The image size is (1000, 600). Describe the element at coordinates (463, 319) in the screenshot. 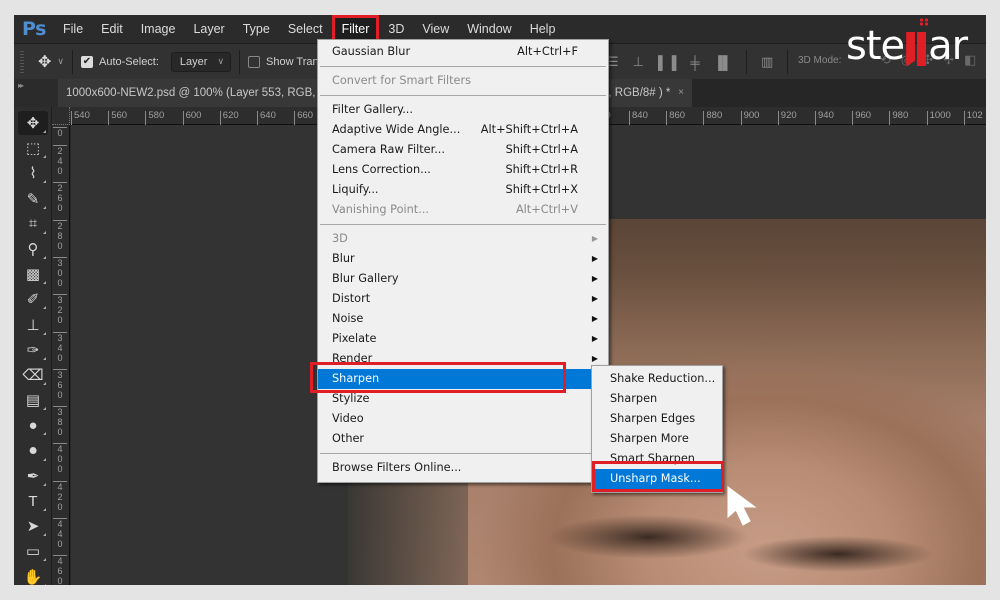

I see `filter-menu-item-noise: Noise ▶` at that location.